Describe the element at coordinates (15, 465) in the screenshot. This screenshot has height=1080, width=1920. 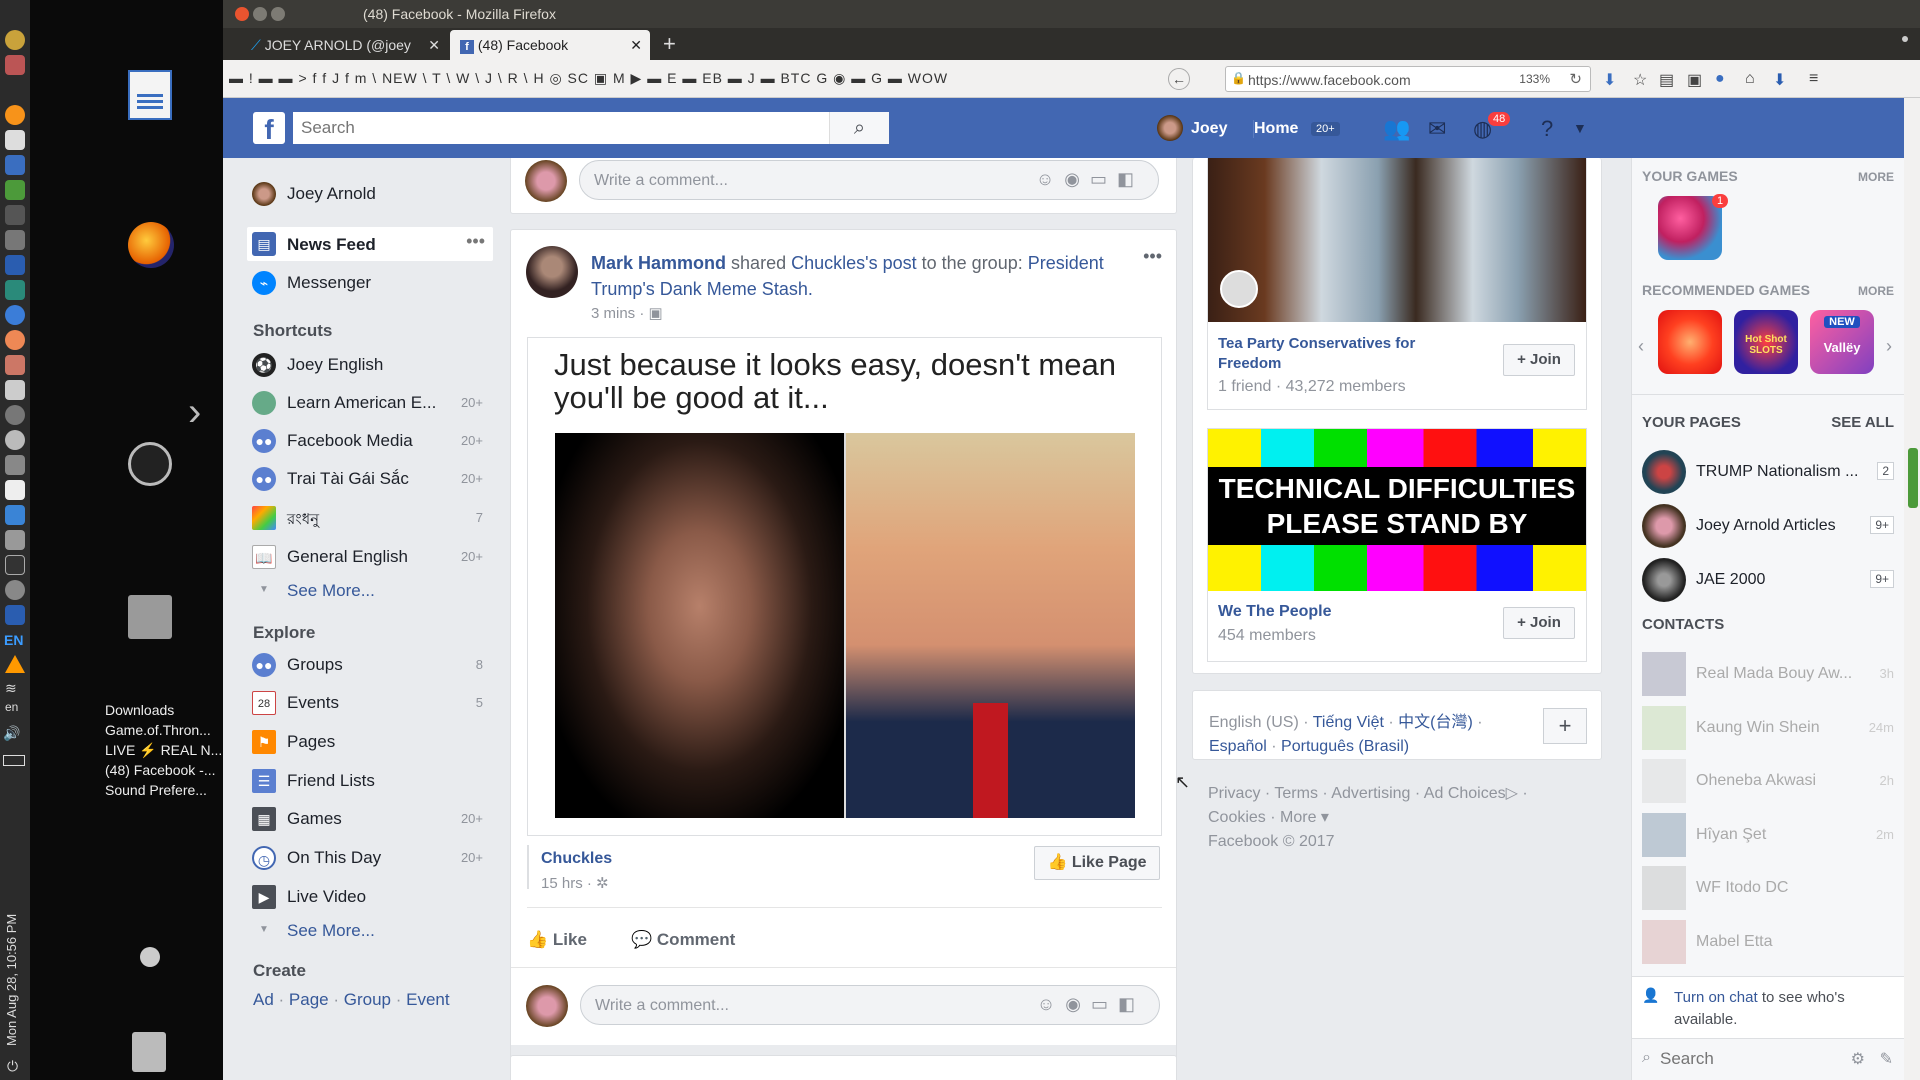
I see `lock-icon` at that location.